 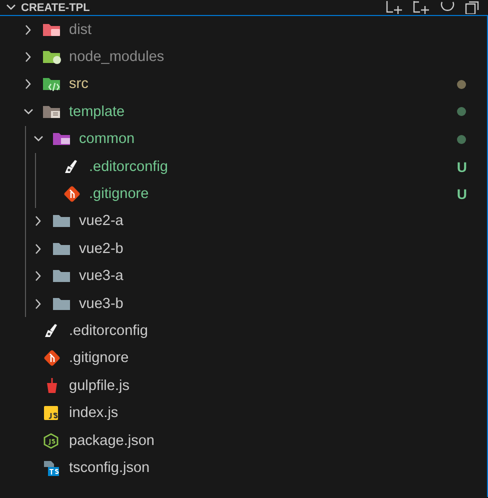 I want to click on folder-name: src, so click(x=78, y=84).